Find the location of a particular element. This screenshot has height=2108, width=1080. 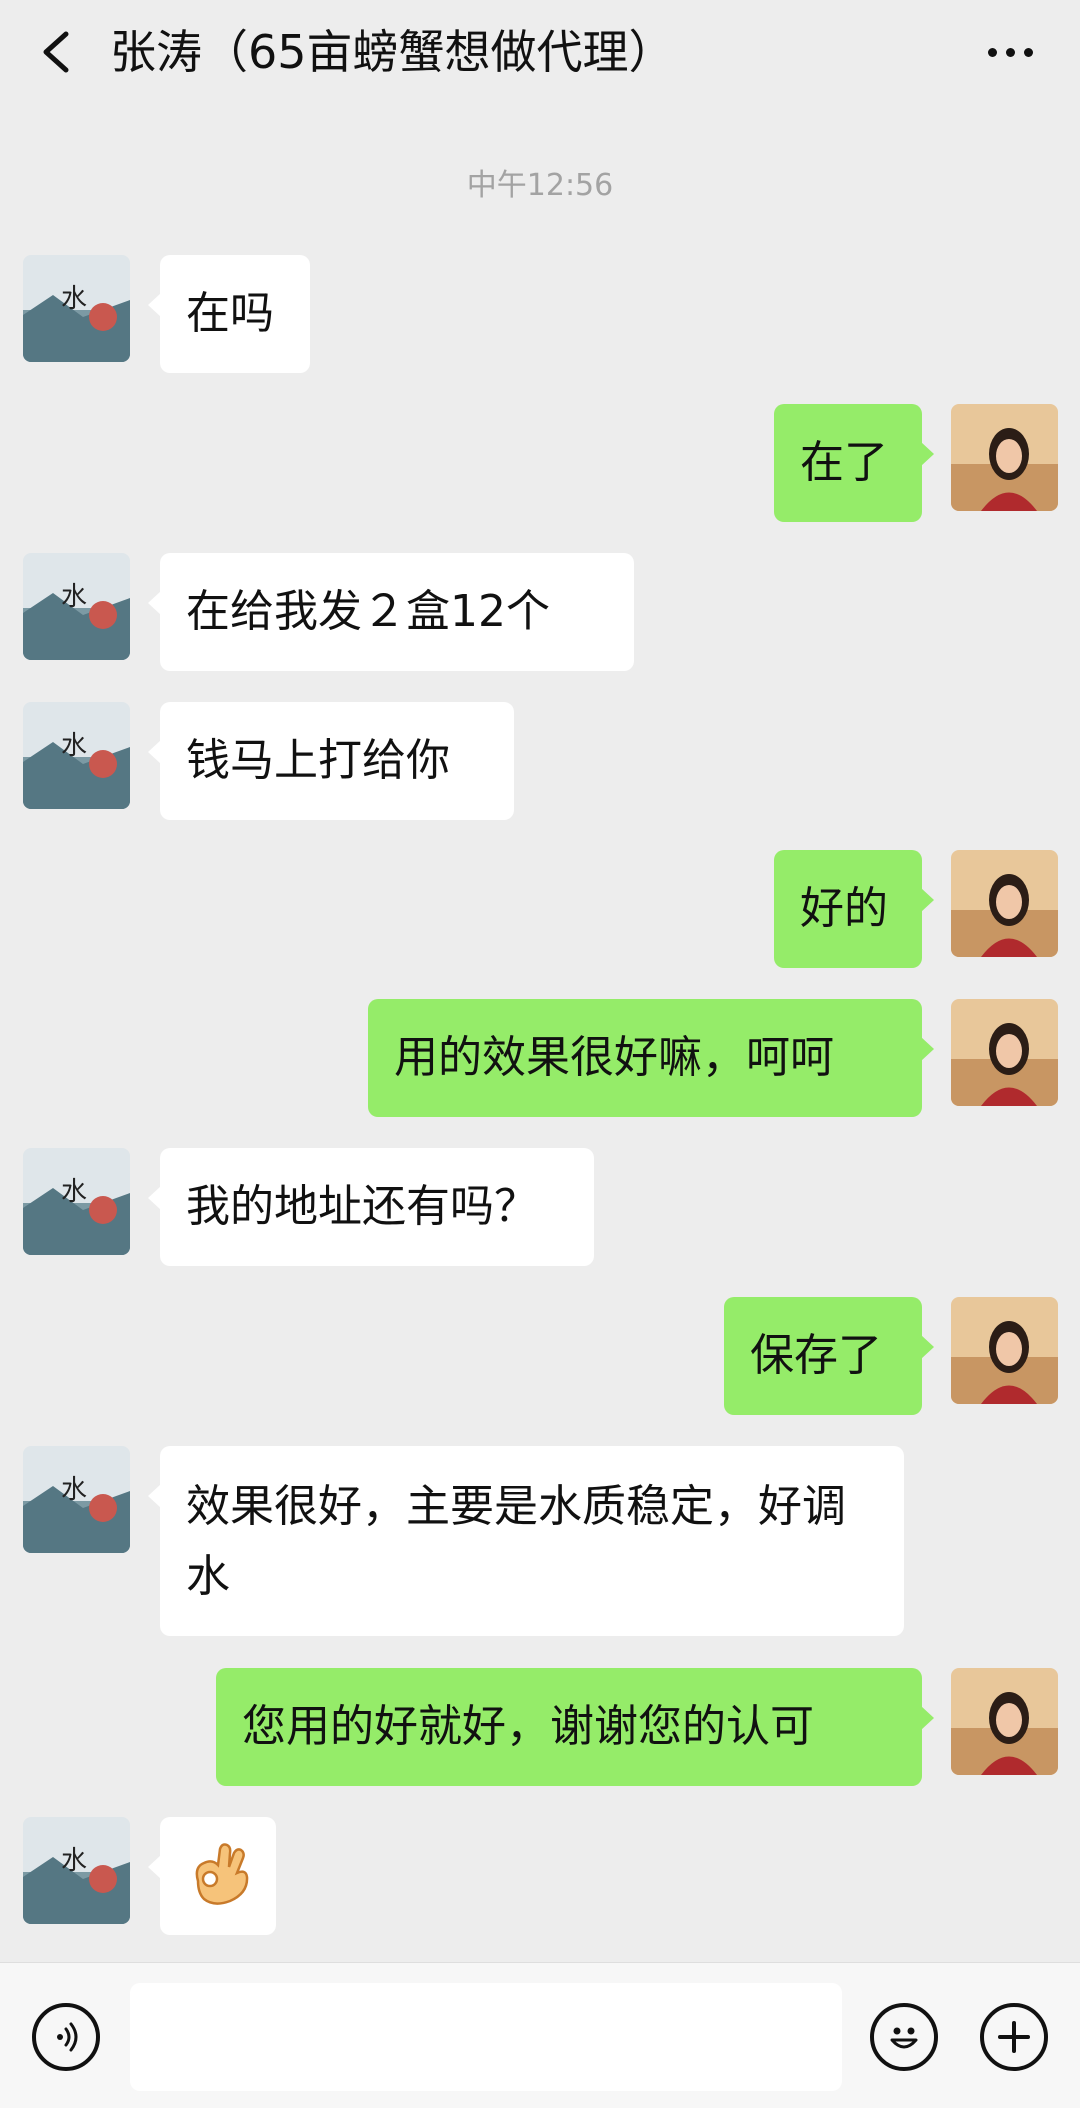

more-dots-icon is located at coordinates (992, 52).